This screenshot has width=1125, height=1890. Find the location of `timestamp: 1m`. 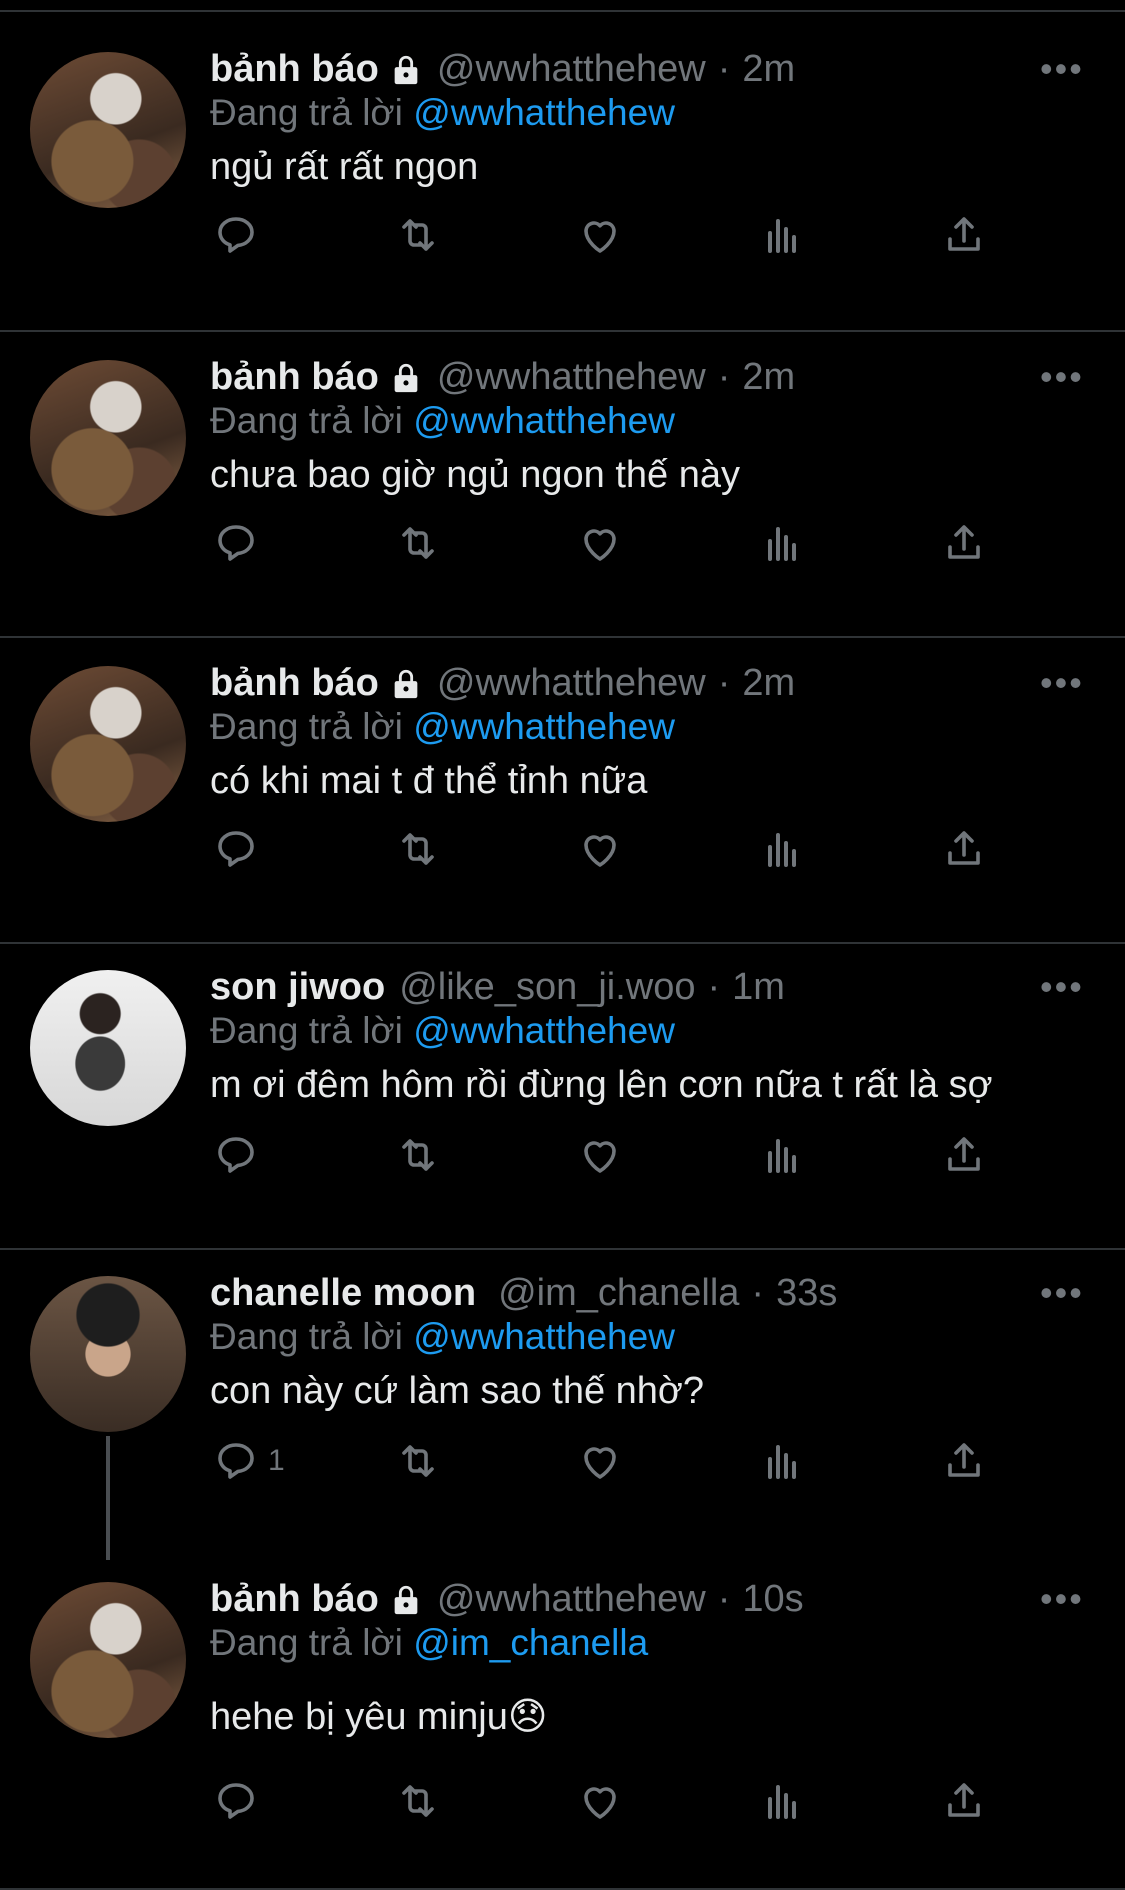

timestamp: 1m is located at coordinates (758, 987).